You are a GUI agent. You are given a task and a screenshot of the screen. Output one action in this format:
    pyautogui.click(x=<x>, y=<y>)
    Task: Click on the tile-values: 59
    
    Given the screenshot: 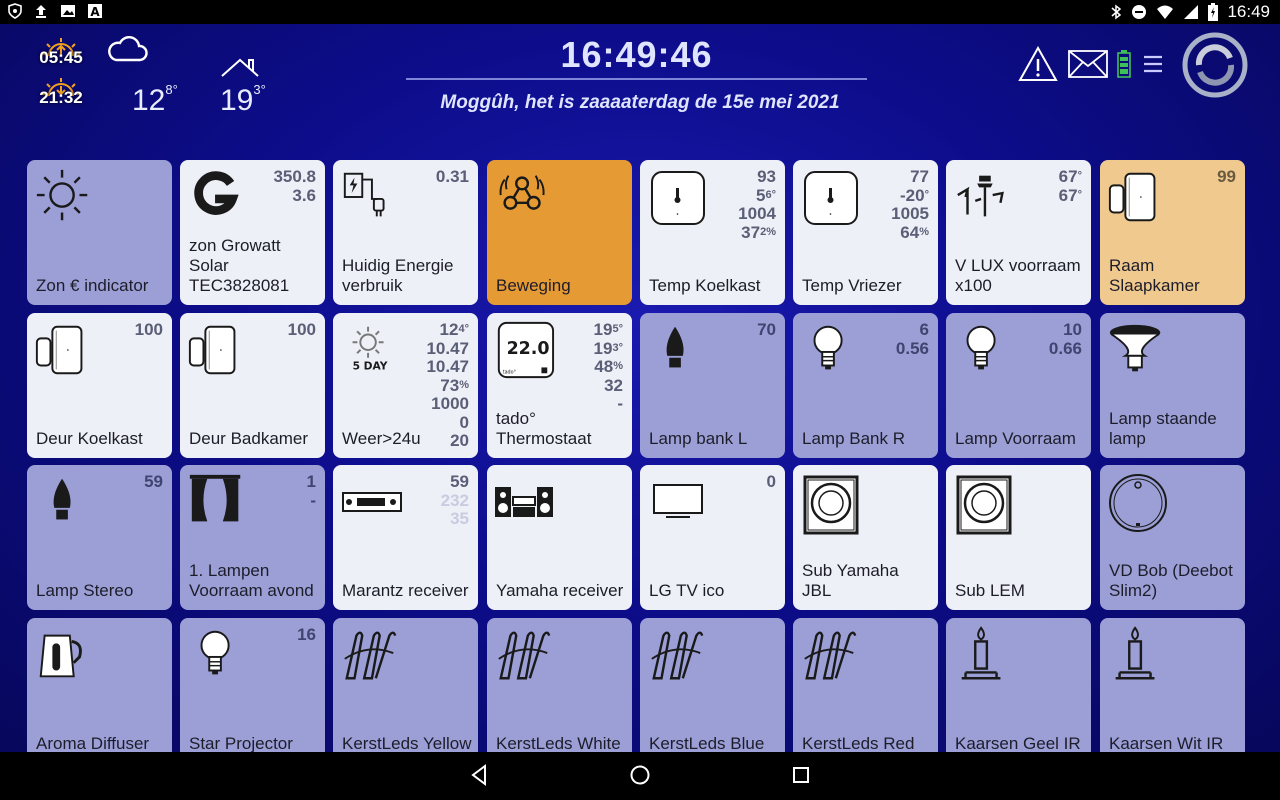 What is the action you would take?
    pyautogui.click(x=153, y=482)
    